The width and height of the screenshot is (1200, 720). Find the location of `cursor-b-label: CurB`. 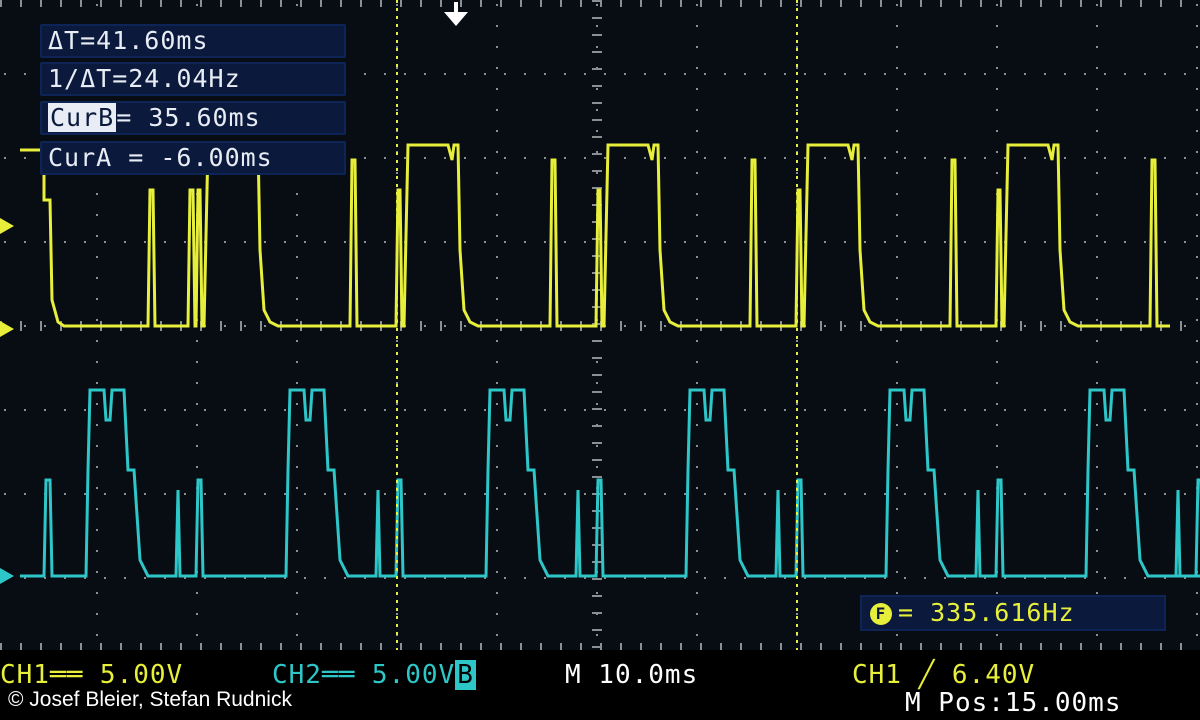

cursor-b-label: CurB is located at coordinates (82, 117).